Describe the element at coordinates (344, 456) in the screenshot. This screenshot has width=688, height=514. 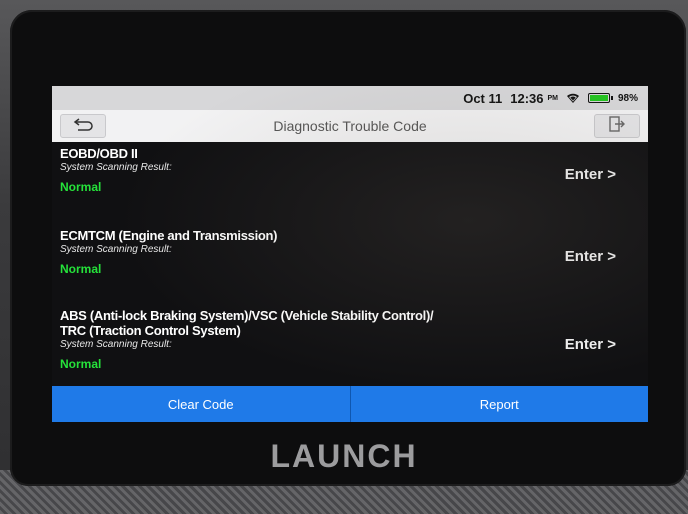
I see `brand-logo: LAUNCH` at that location.